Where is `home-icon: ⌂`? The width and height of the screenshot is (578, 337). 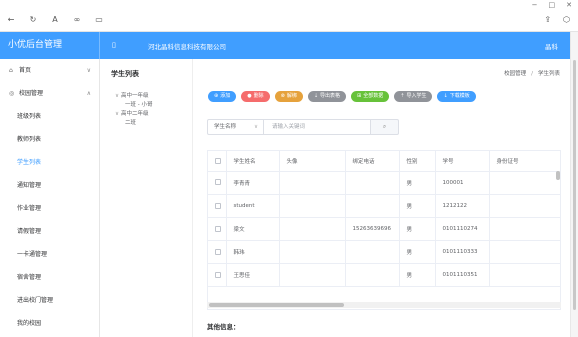 home-icon: ⌂ is located at coordinates (11, 70).